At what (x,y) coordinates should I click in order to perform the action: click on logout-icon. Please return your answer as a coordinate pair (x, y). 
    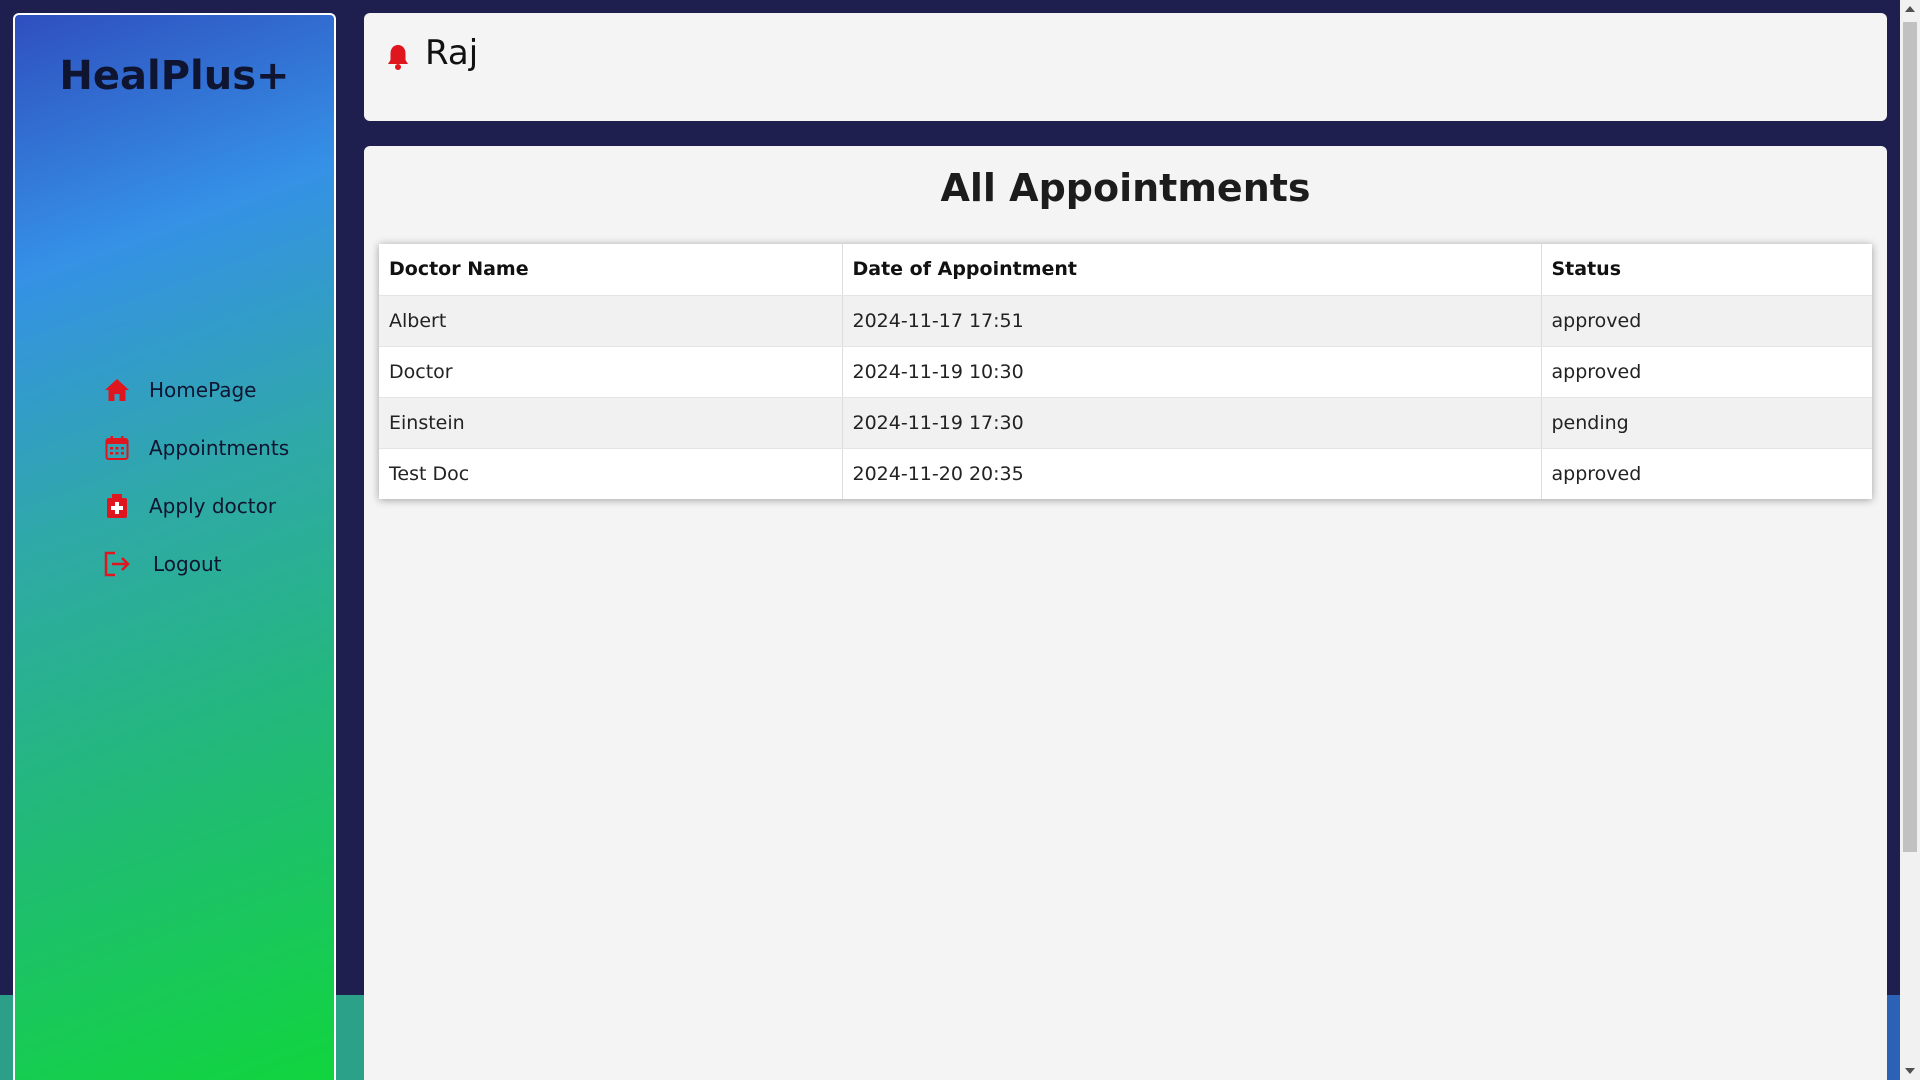
    Looking at the image, I should click on (117, 564).